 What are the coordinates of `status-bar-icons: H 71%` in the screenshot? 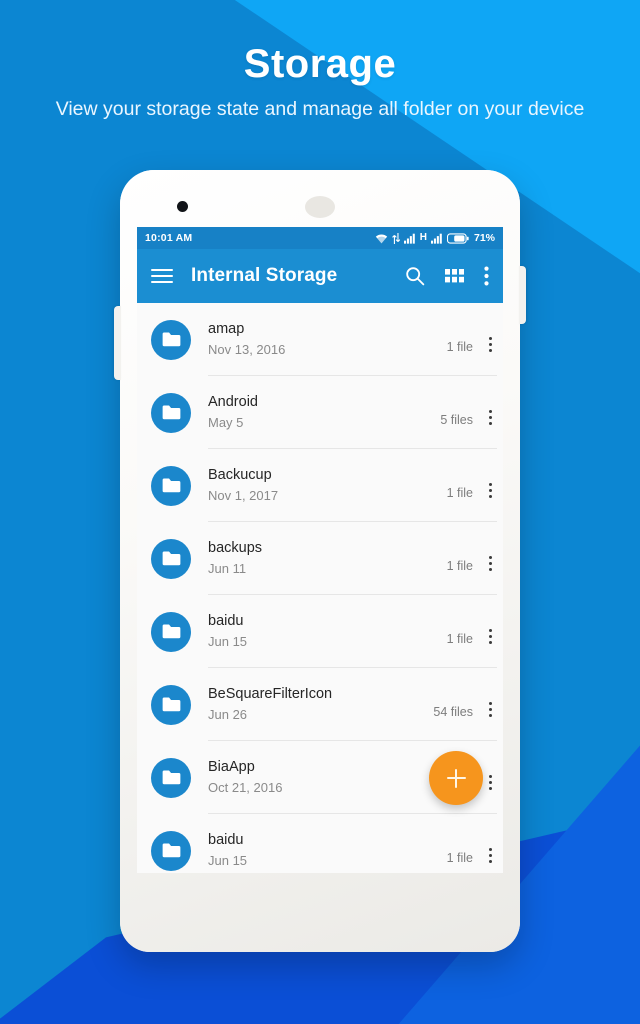 It's located at (435, 238).